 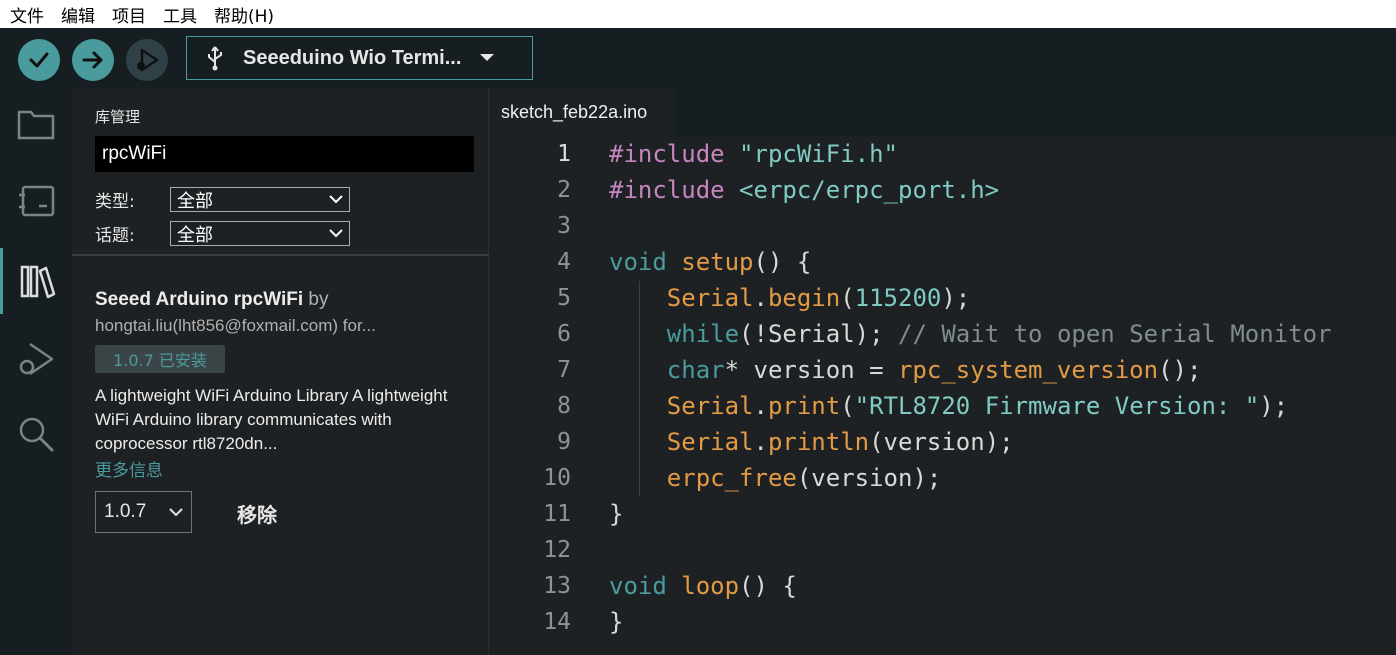 I want to click on checkmark-icon, so click(x=39, y=60).